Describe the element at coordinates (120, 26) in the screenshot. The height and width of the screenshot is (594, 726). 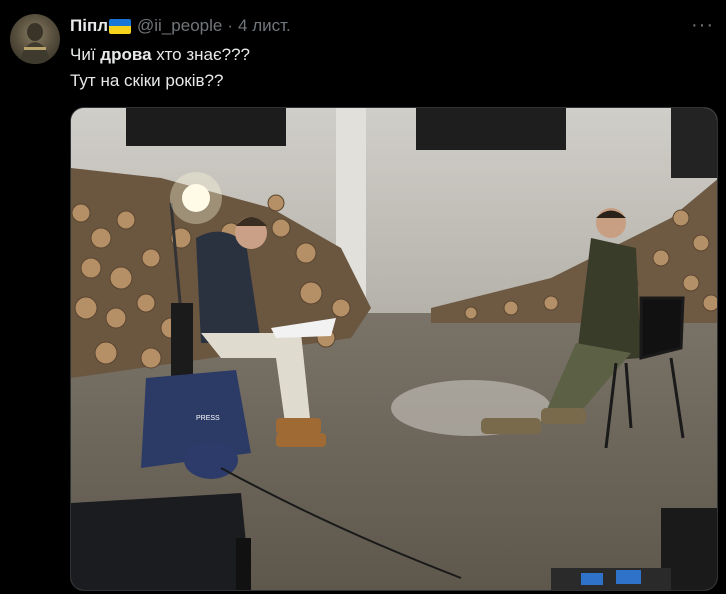
I see `ukraine-flag-icon` at that location.